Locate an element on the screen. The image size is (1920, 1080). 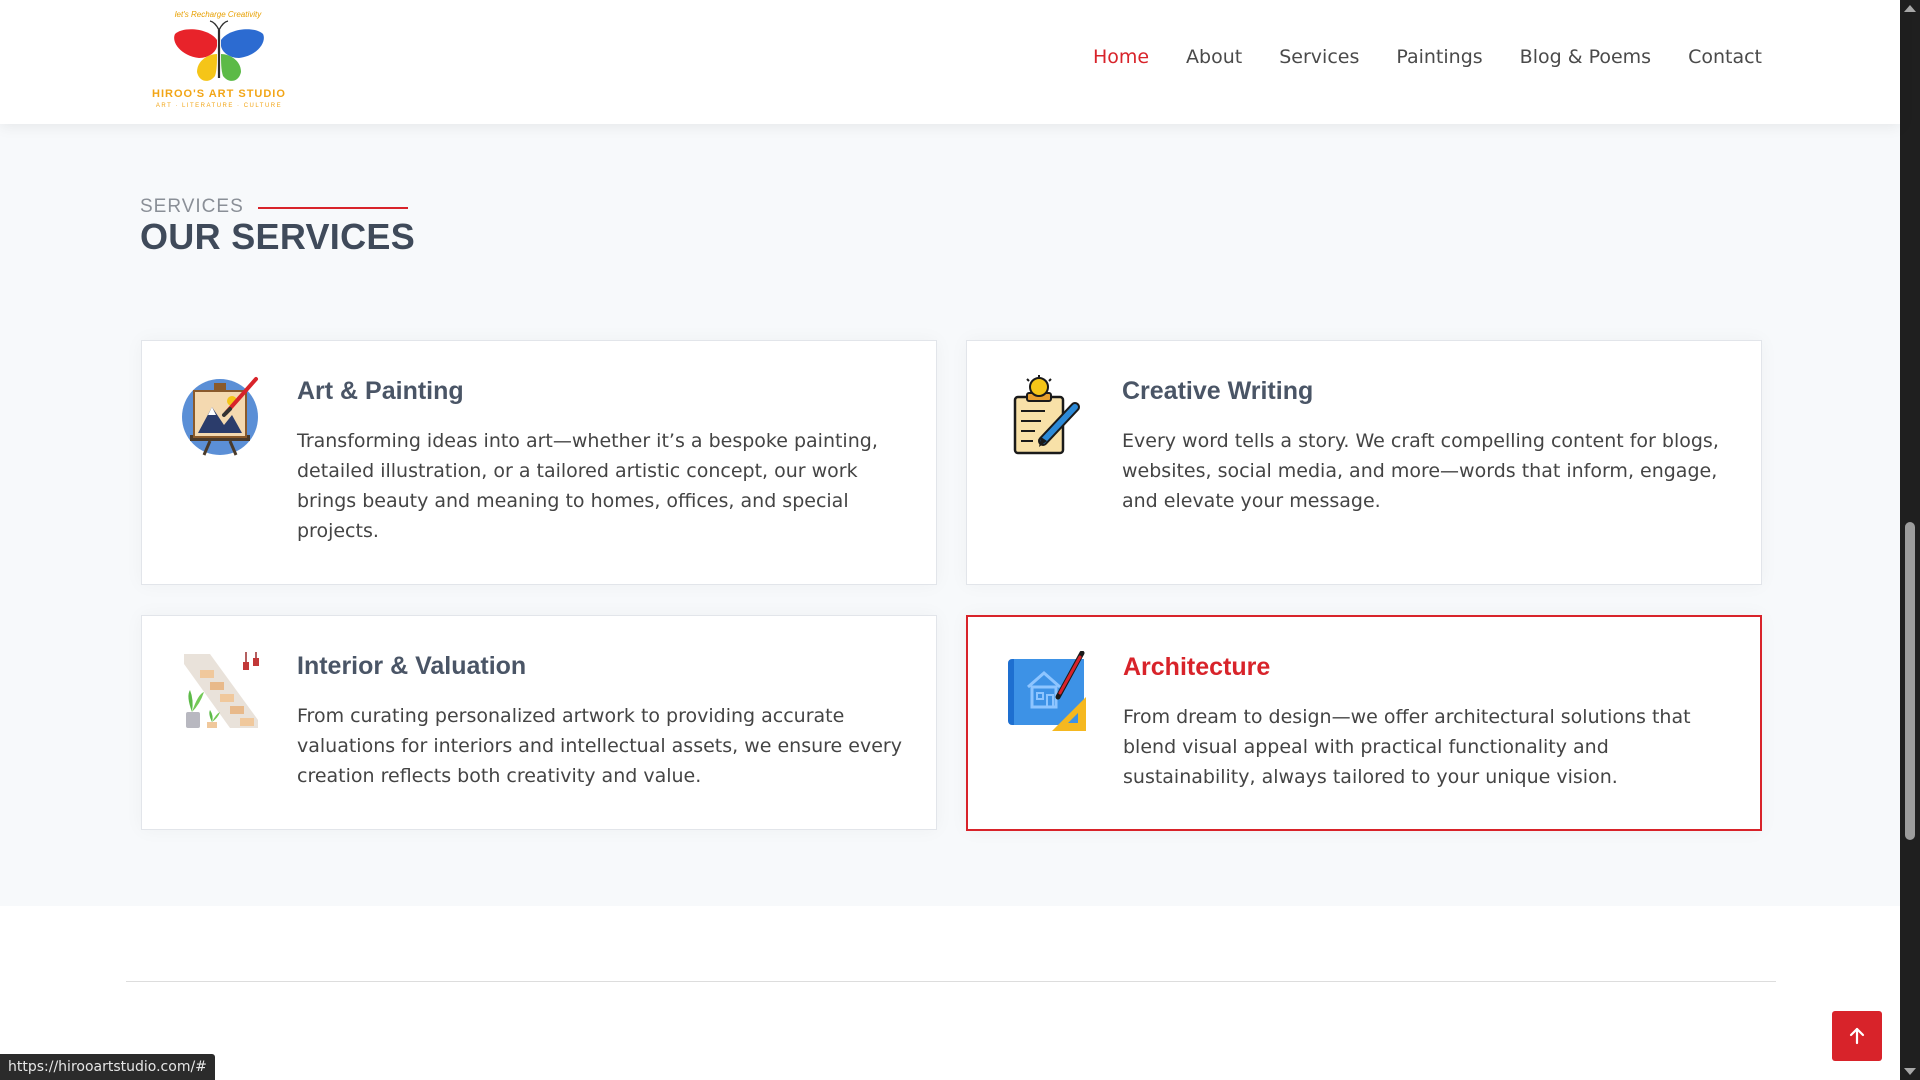
writing-lightbulb-icon is located at coordinates (1046, 415).